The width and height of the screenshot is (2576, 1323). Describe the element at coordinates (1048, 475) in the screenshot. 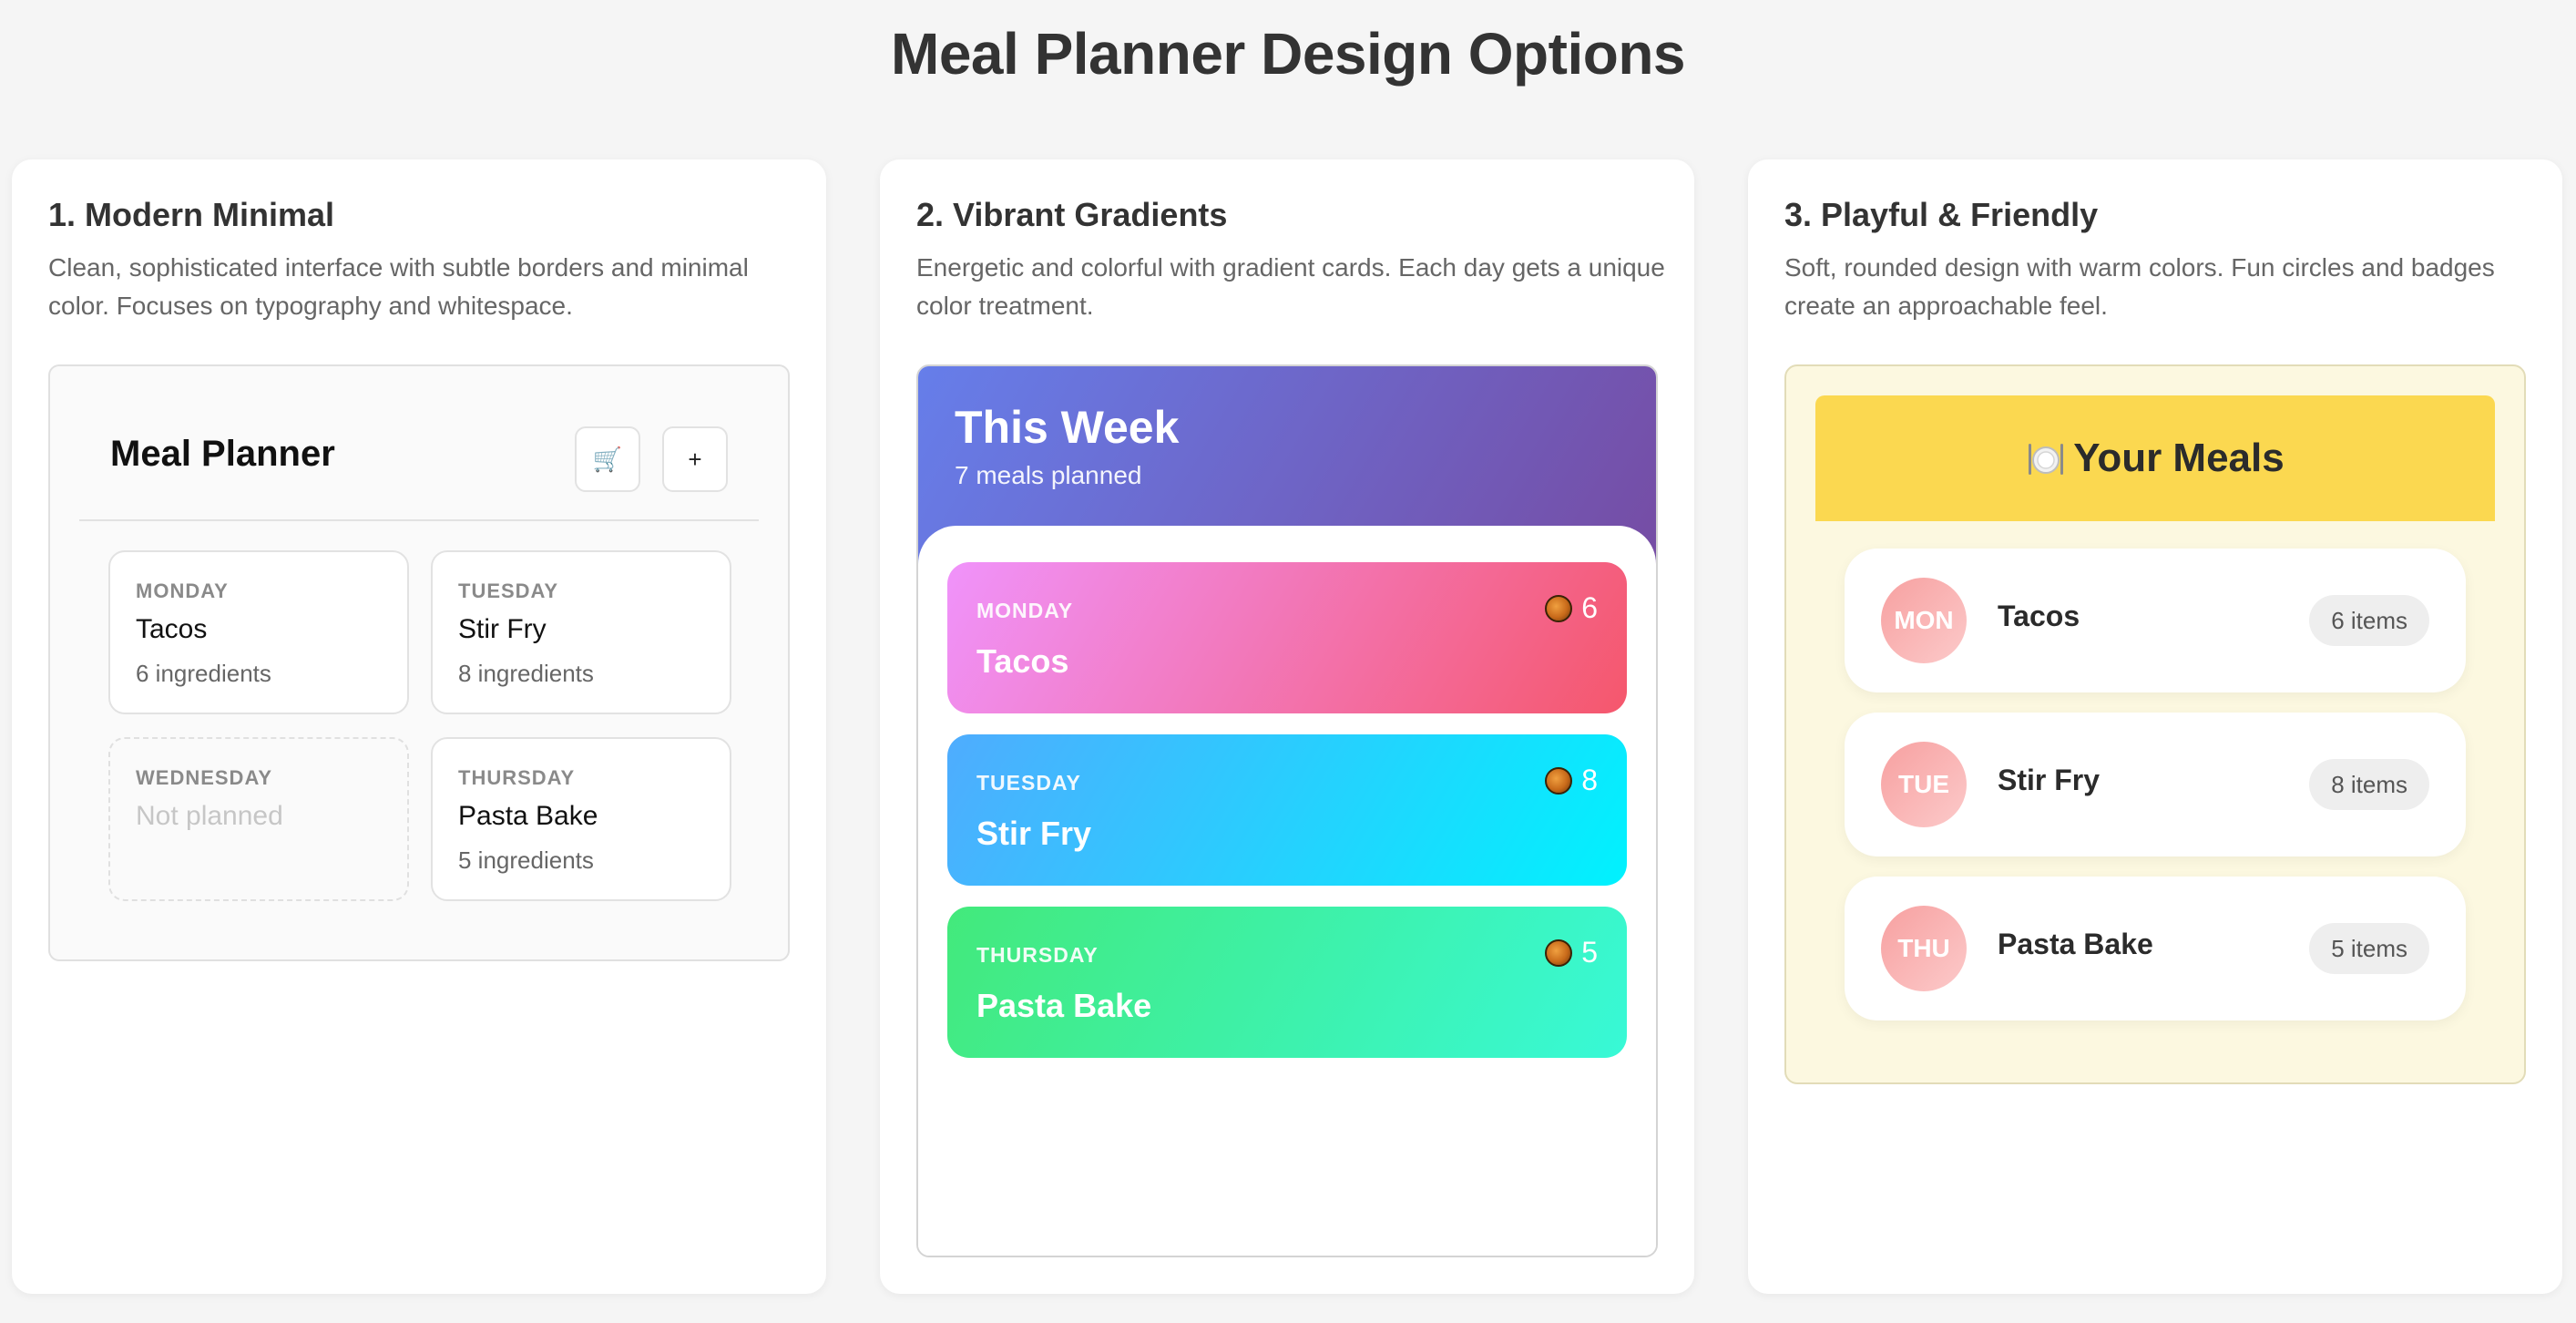

I see `week-subtitle: 7 meals planned` at that location.